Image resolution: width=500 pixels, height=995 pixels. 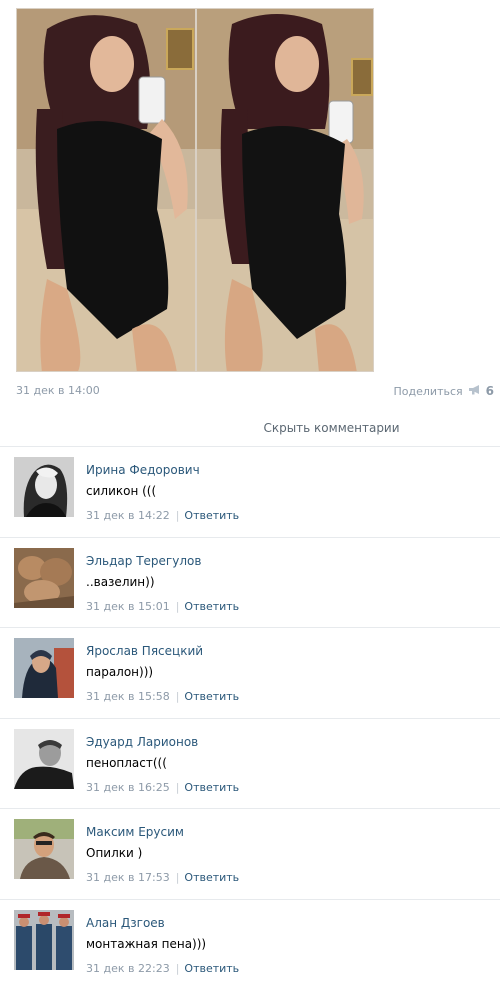 I want to click on post-footer: 31 дек в 14:00 Поделиться 6, so click(x=255, y=392).